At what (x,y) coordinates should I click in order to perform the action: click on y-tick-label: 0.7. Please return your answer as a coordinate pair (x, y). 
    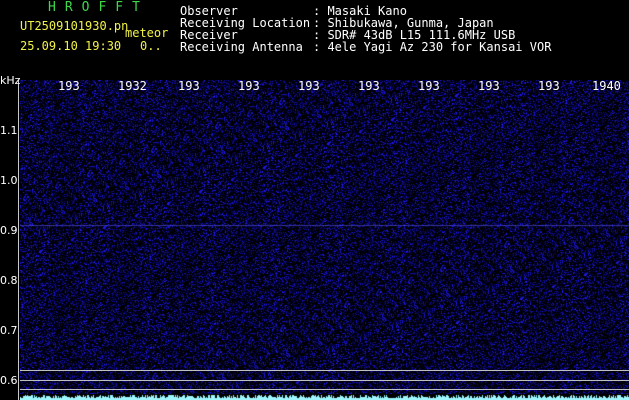
    Looking at the image, I should click on (9, 330).